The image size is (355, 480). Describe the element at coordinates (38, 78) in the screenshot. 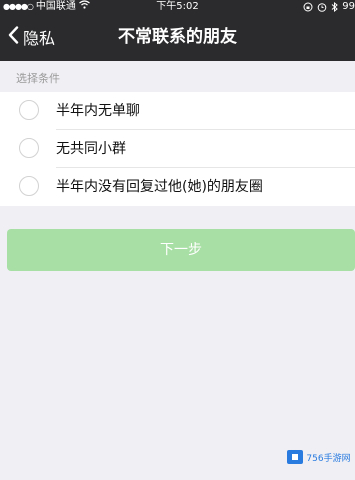

I see `section-header: 选择条件` at that location.